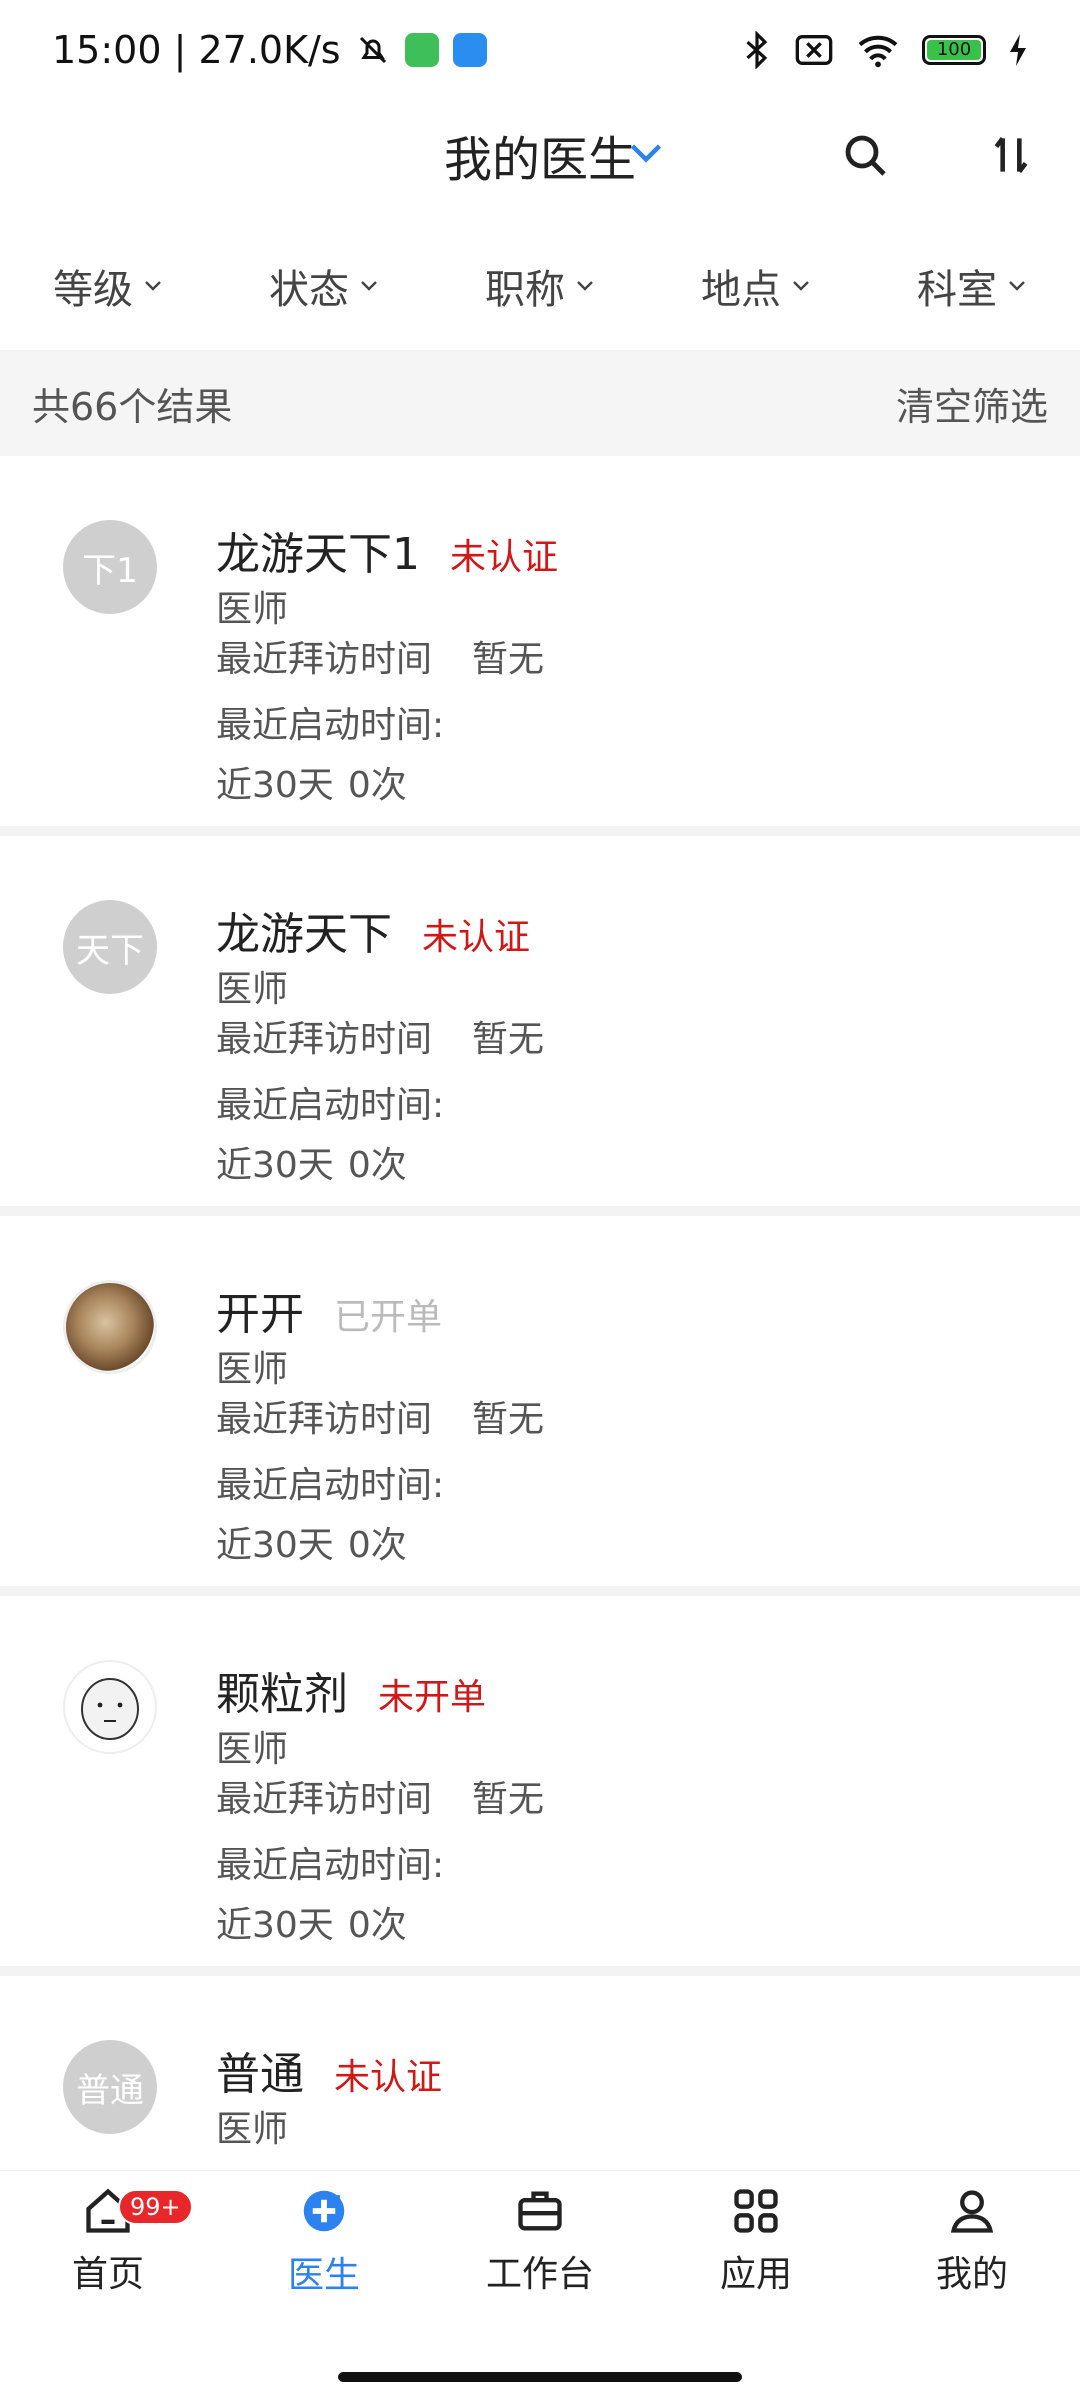 This screenshot has height=2400, width=1080. Describe the element at coordinates (329, 1310) in the screenshot. I see `name-line: 开开 已开单` at that location.